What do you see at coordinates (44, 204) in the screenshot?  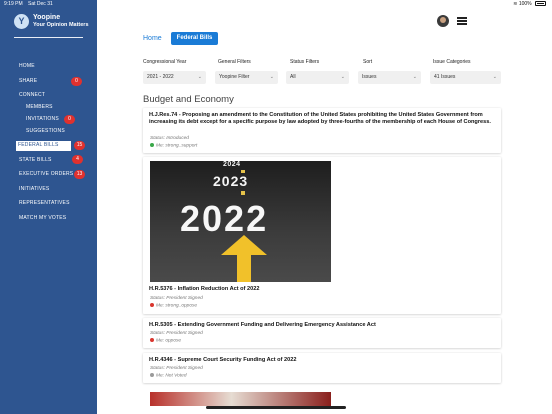 I see `sidebar-item-representatives: REPRESENTATIVES` at bounding box center [44, 204].